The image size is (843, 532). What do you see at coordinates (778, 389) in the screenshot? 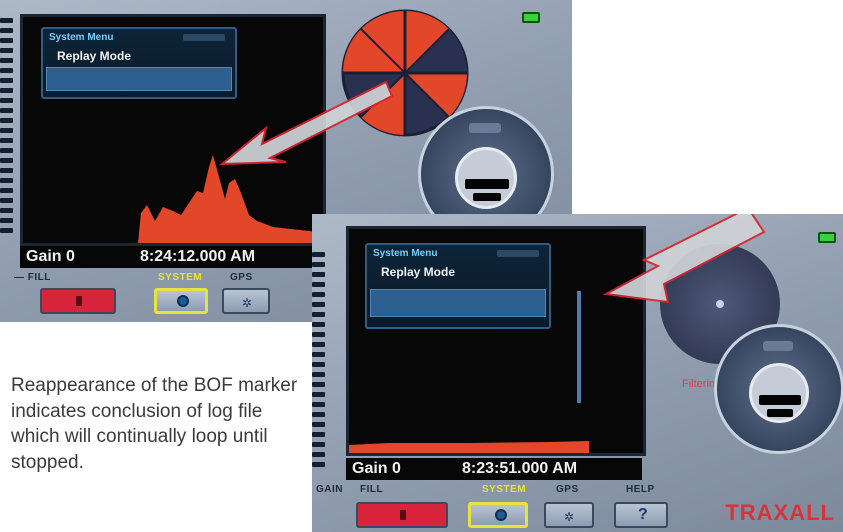
I see `gps-gauge` at bounding box center [778, 389].